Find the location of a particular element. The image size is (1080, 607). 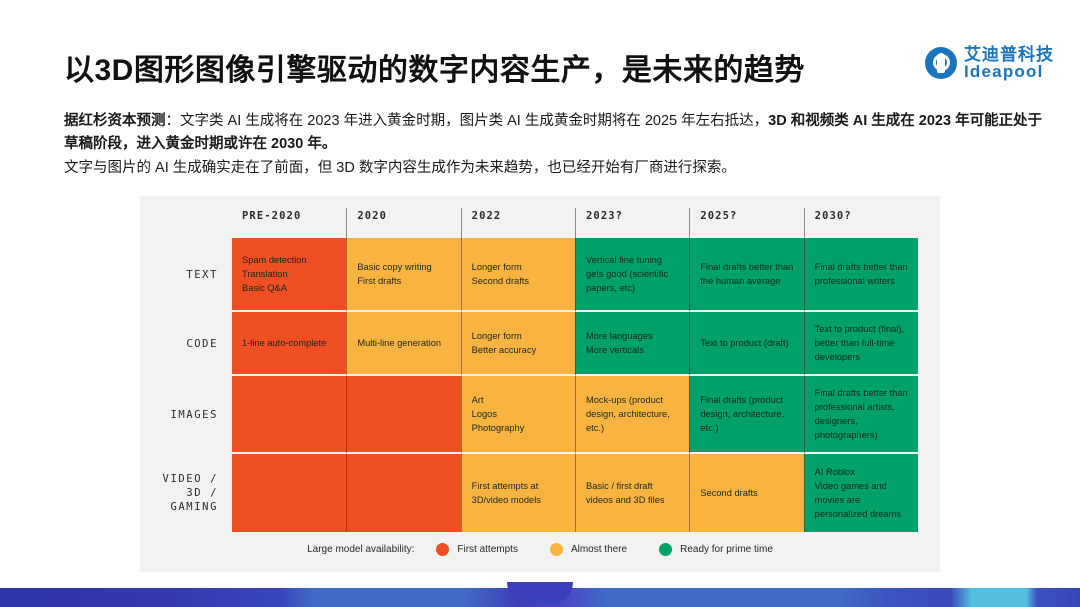

row-label-text: TEXT is located at coordinates (202, 274).